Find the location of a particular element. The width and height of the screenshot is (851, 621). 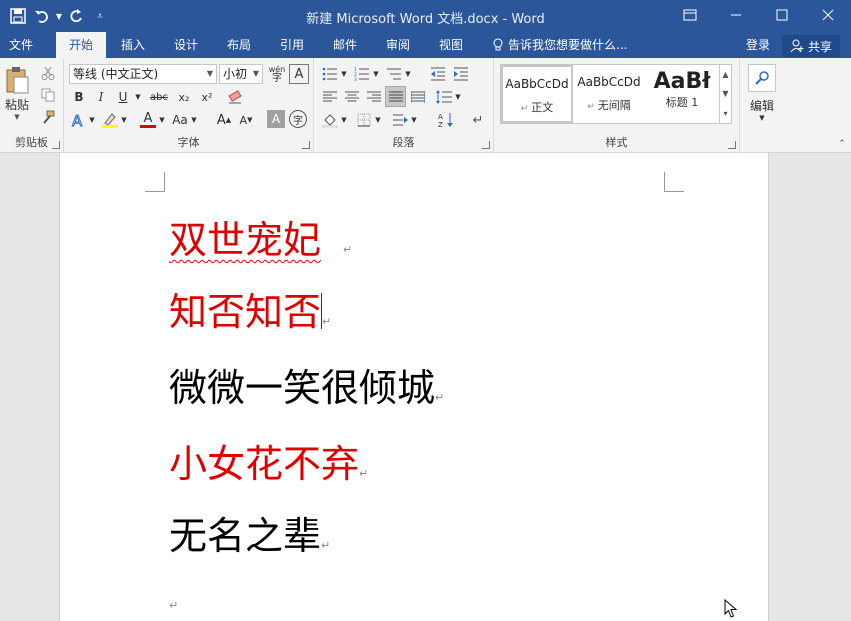

highlight-dropdown-icon: ▼ is located at coordinates (124, 120).